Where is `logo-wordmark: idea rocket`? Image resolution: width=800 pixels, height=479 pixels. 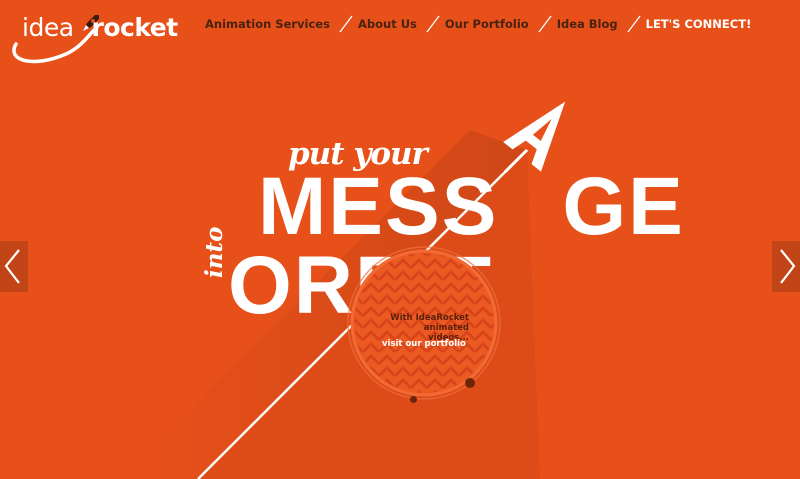
logo-wordmark: idea rocket is located at coordinates (100, 27).